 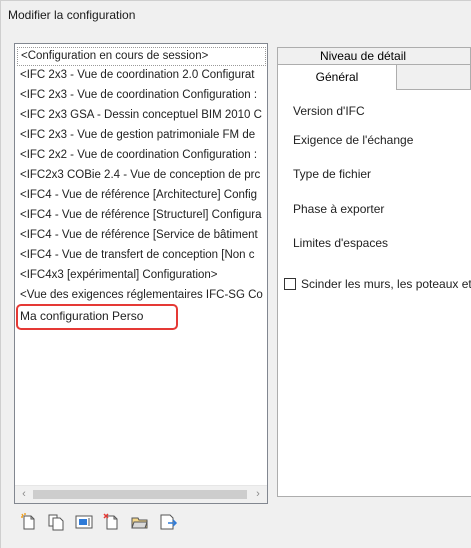 What do you see at coordinates (72, 15) in the screenshot?
I see `dialog-title: Modifier la configuration` at bounding box center [72, 15].